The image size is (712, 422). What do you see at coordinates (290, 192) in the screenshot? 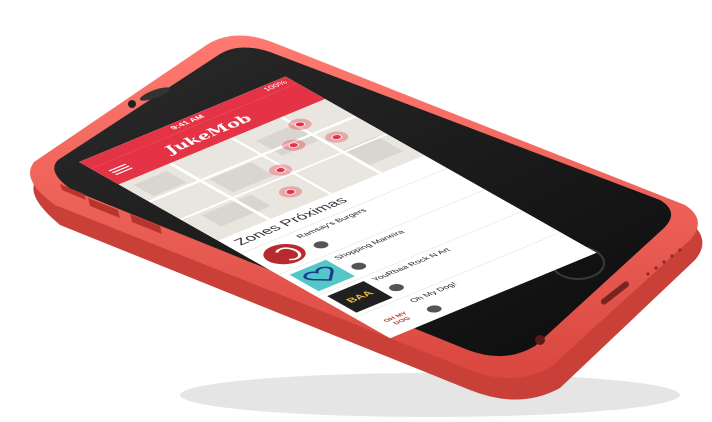
I see `map-pin` at bounding box center [290, 192].